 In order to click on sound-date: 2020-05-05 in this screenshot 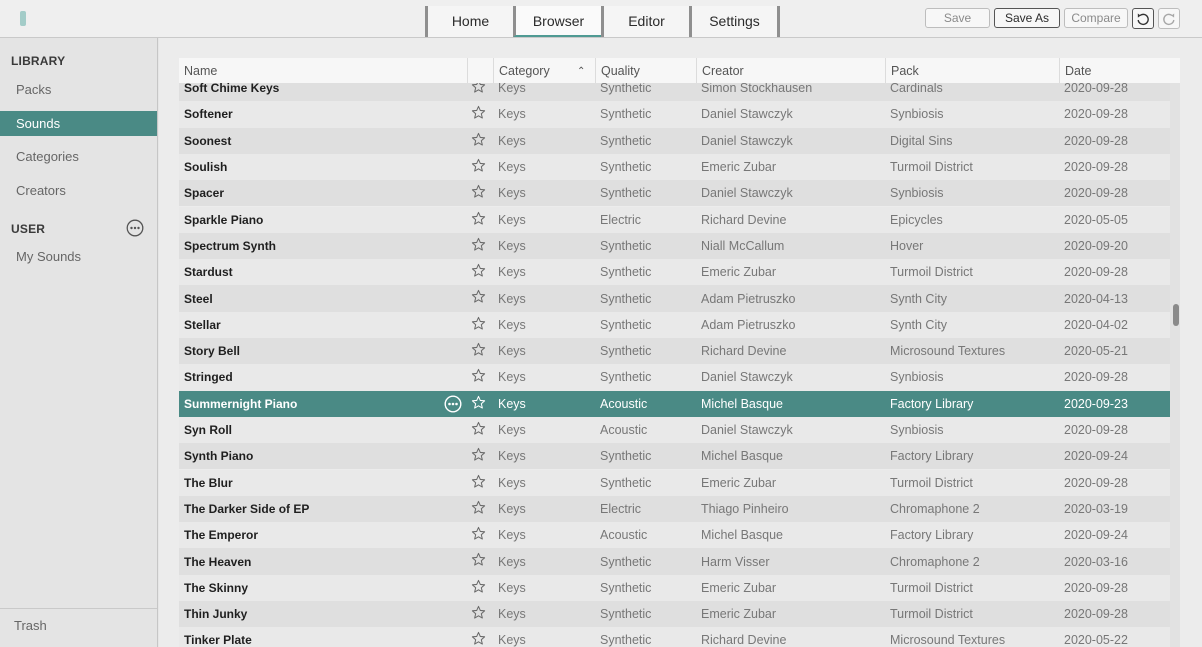, I will do `click(1096, 219)`.